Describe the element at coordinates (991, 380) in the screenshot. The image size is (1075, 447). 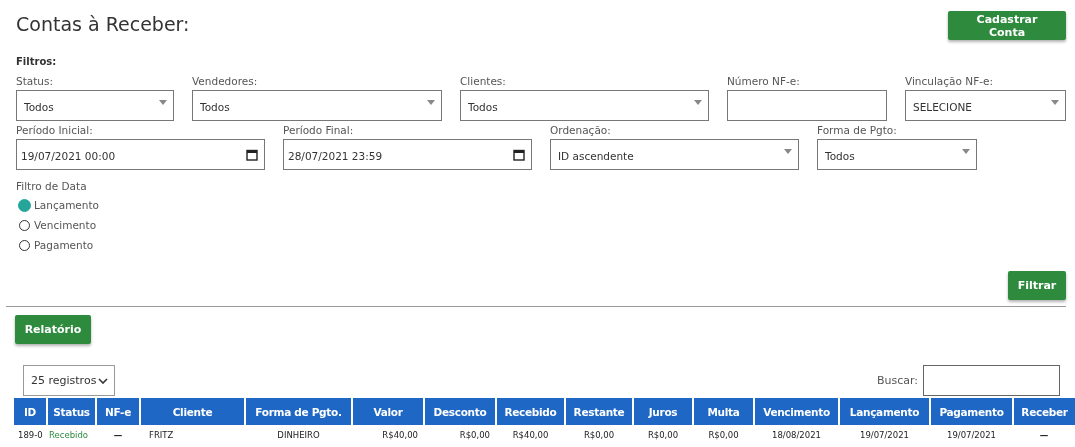
I see `search-field` at that location.